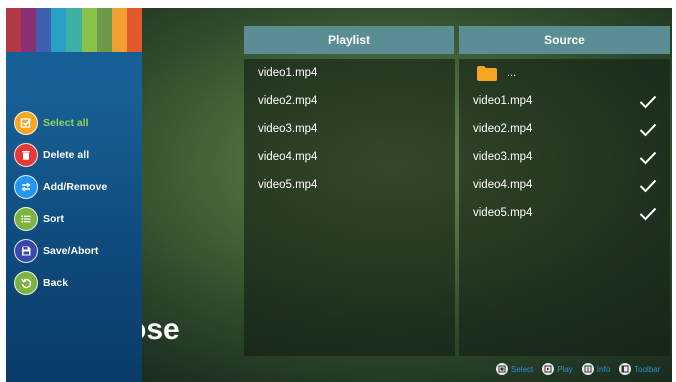  I want to click on menu-item-back: Back, so click(60, 283).